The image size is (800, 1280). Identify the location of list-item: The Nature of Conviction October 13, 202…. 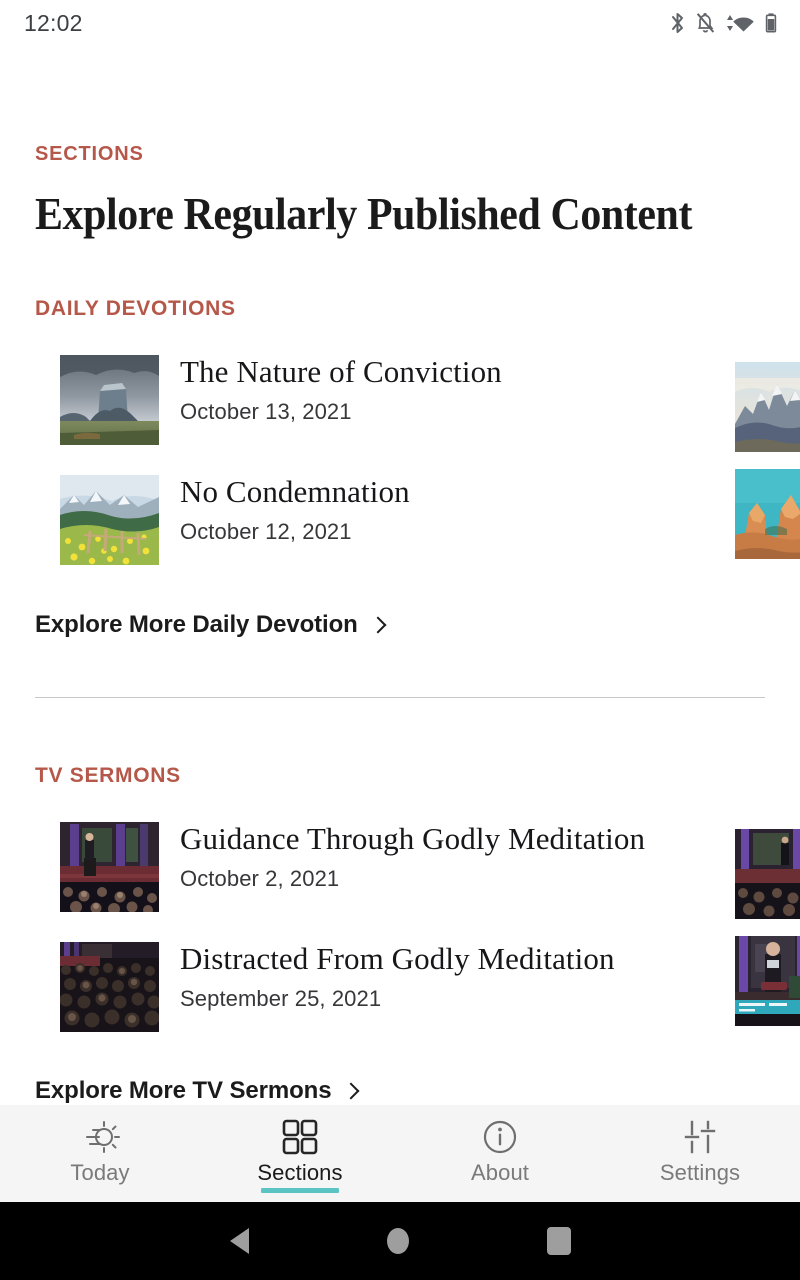
(400, 402).